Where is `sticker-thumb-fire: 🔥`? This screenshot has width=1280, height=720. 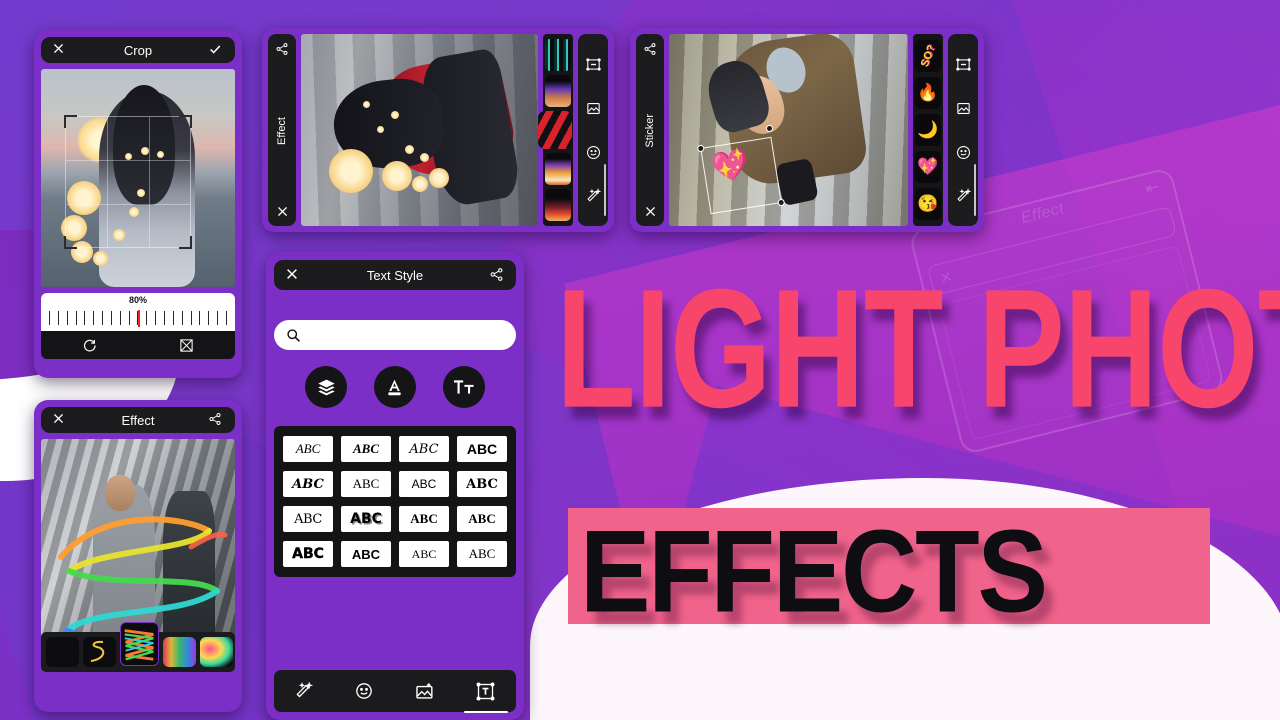
sticker-thumb-fire: 🔥 is located at coordinates (928, 92).